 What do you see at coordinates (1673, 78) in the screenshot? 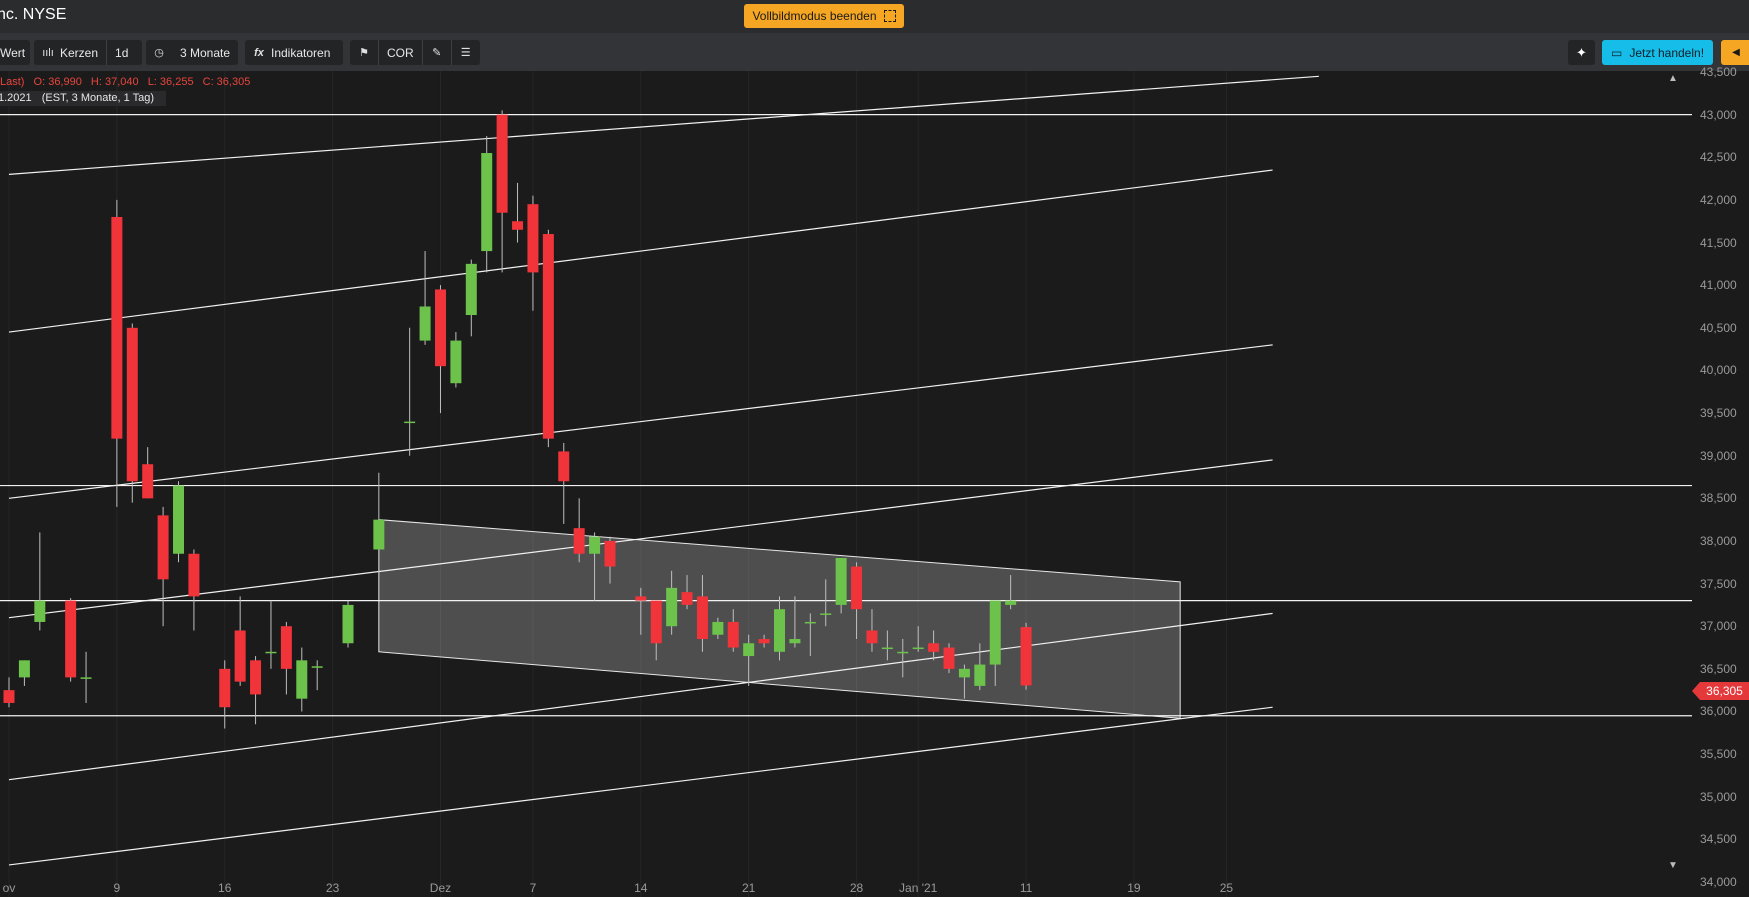
I see `scroll-up-icon: ▲` at bounding box center [1673, 78].